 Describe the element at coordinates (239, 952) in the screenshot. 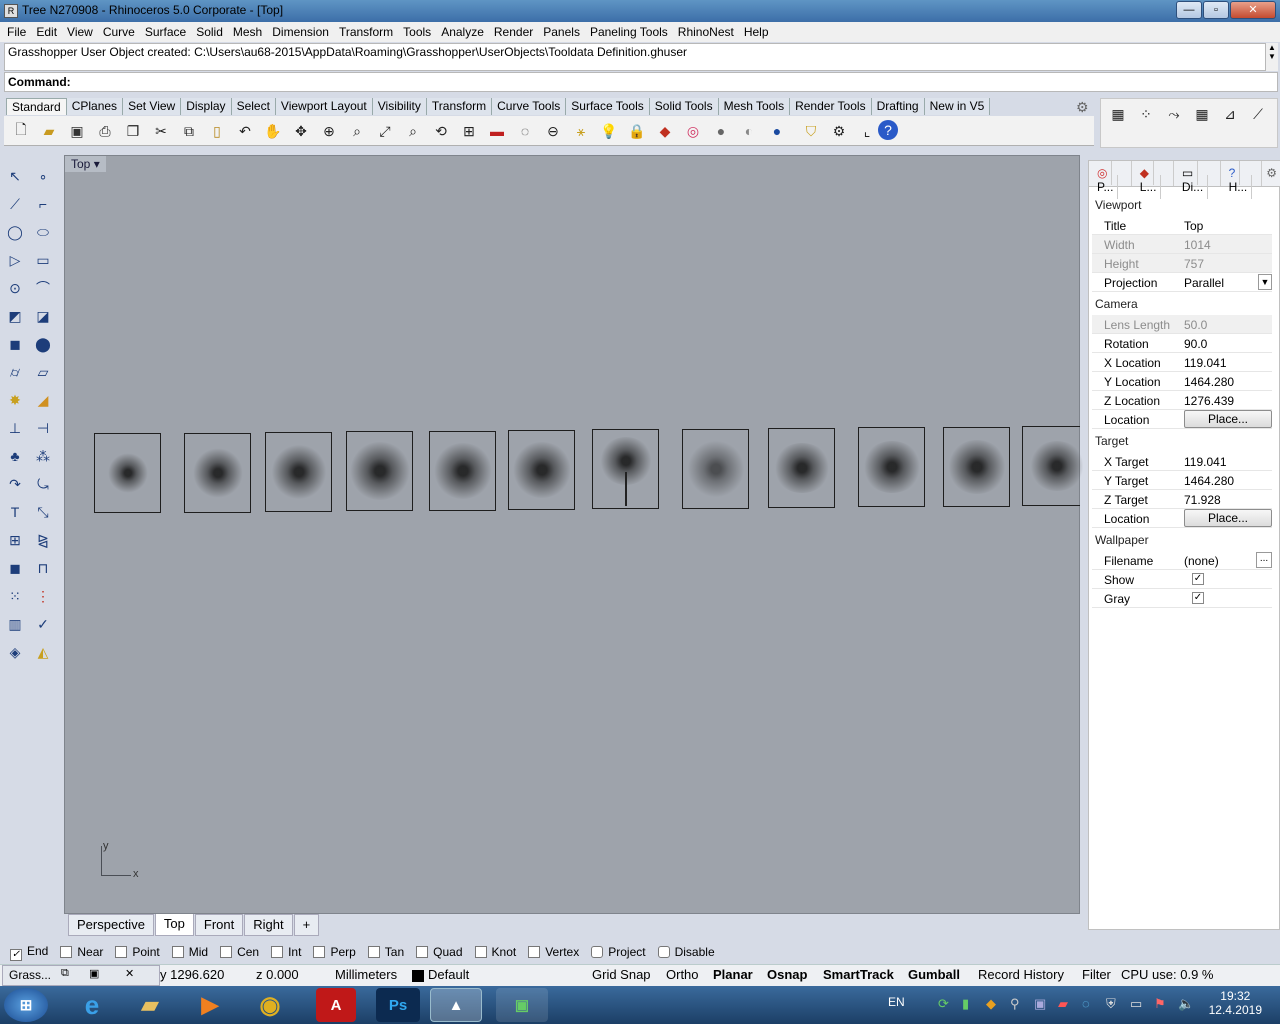

I see `osnap-cen: Cen` at that location.